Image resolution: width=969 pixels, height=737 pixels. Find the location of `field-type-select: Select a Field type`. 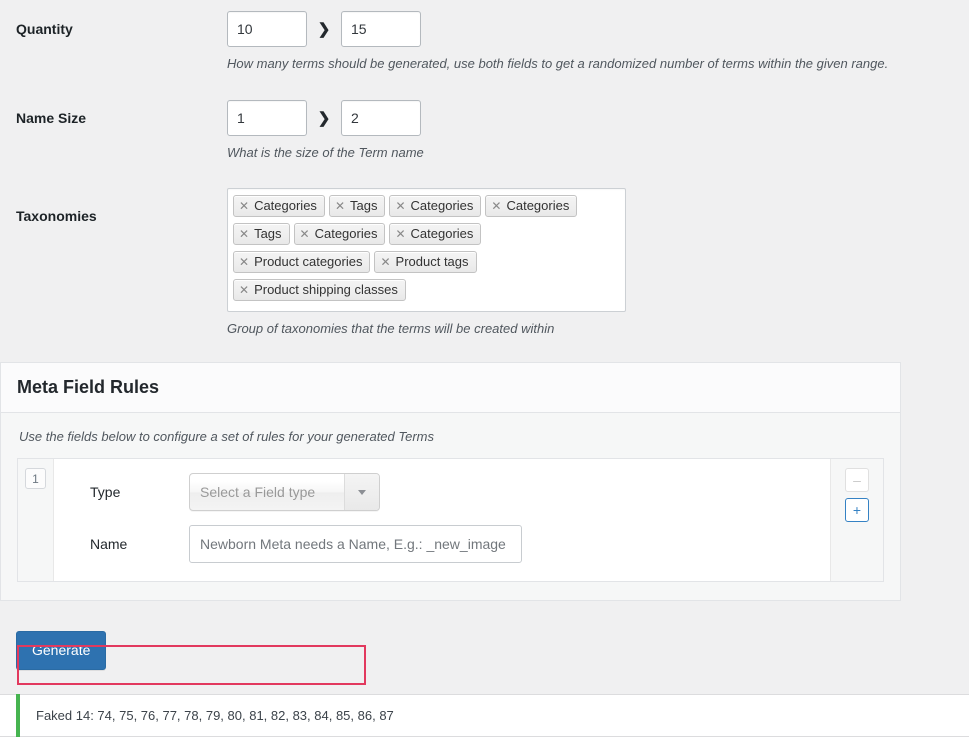

field-type-select: Select a Field type is located at coordinates (284, 492).